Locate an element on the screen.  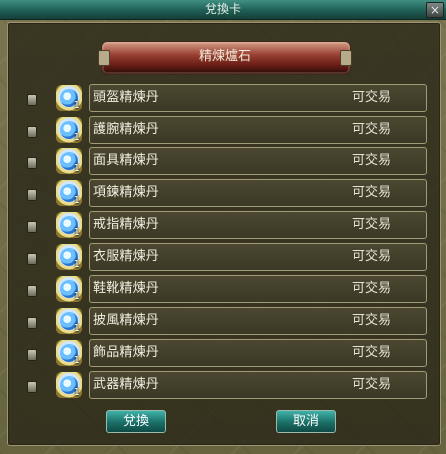
item-bar: 飾品精煉丹 可交易 is located at coordinates (258, 353).